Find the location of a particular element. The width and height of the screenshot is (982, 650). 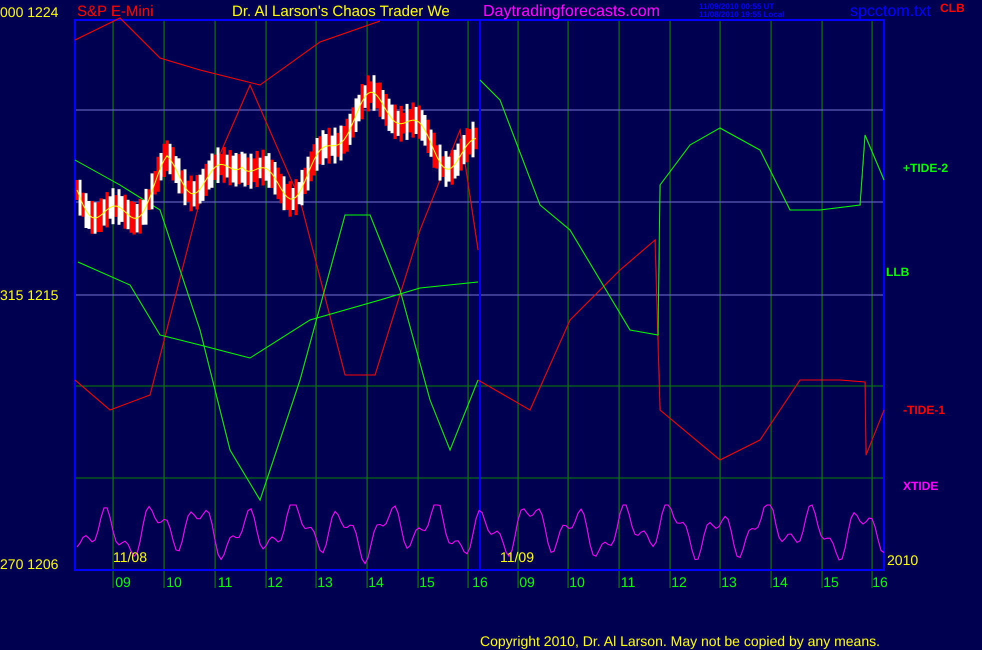

timestamp: 11/08/2010 19:55 Local is located at coordinates (741, 14).